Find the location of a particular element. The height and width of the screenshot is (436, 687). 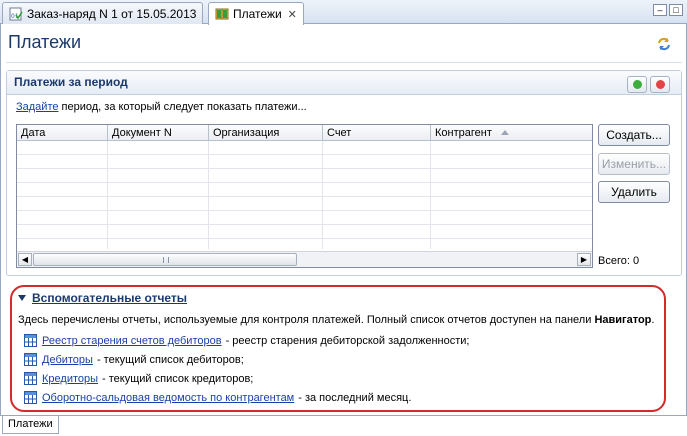

scroll-left-icon: ◀ is located at coordinates (25, 259).